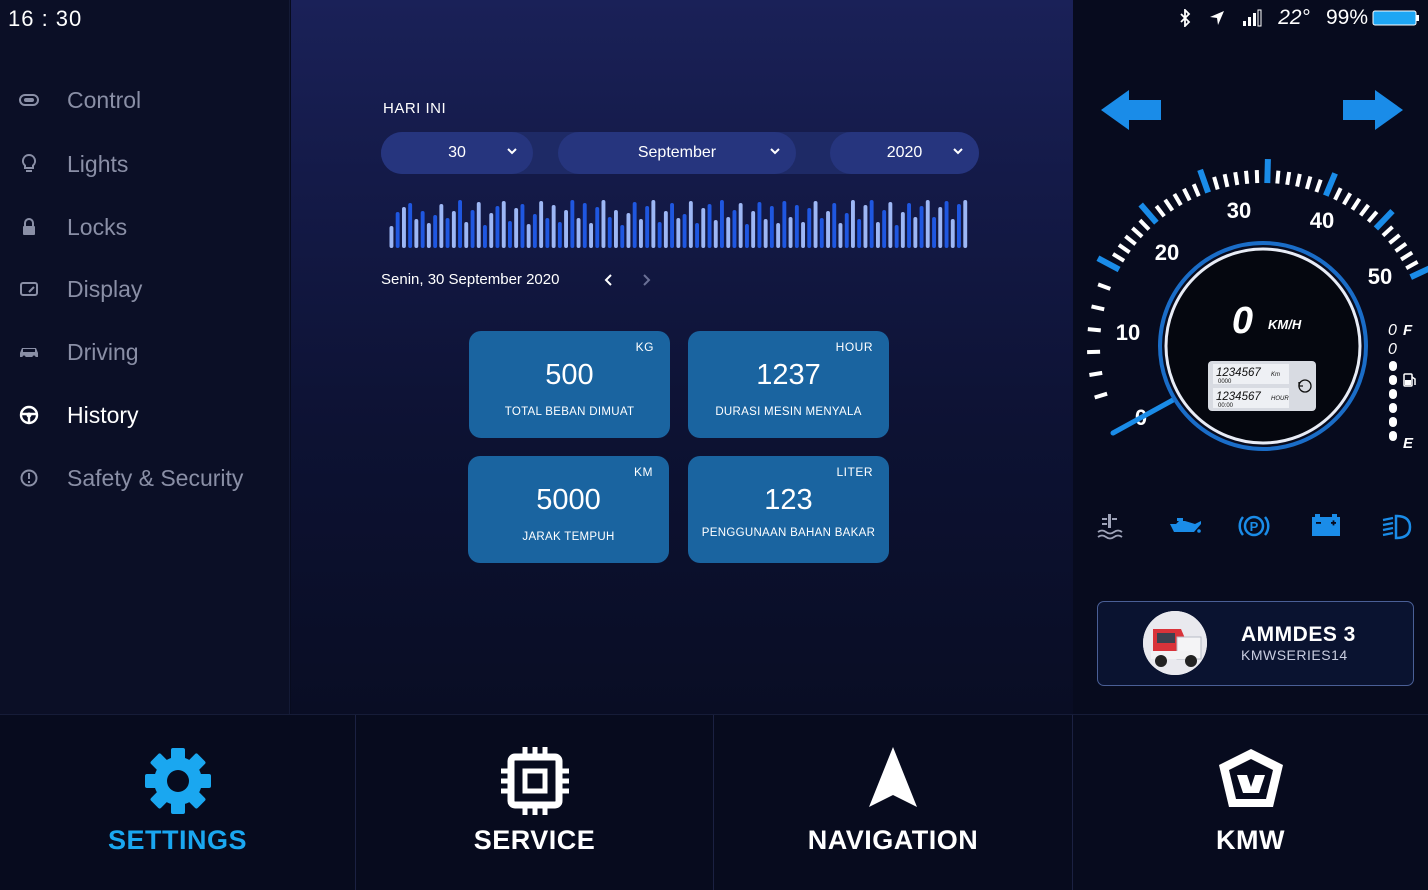  What do you see at coordinates (788, 384) in the screenshot?
I see `stat-card-engine-hours: HOUR 1237 DURASI MESIN MENYALA` at bounding box center [788, 384].